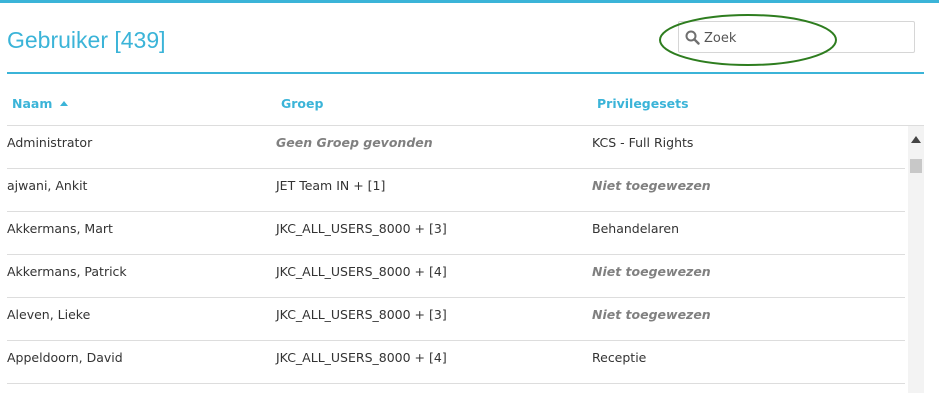  Describe the element at coordinates (49, 314) in the screenshot. I see `user-name: Aleven, Lieke` at that location.